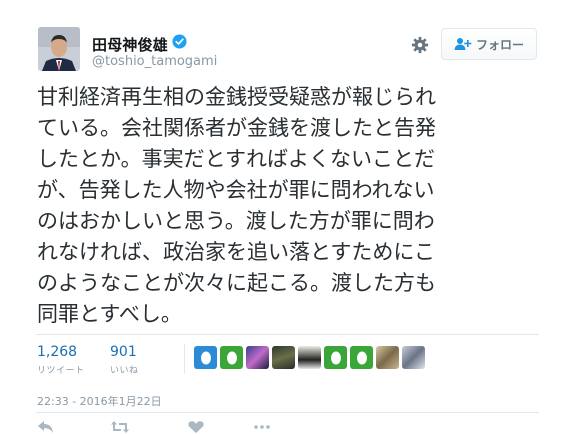 The image size is (575, 434). I want to click on retweet-count: 1,268, so click(57, 352).